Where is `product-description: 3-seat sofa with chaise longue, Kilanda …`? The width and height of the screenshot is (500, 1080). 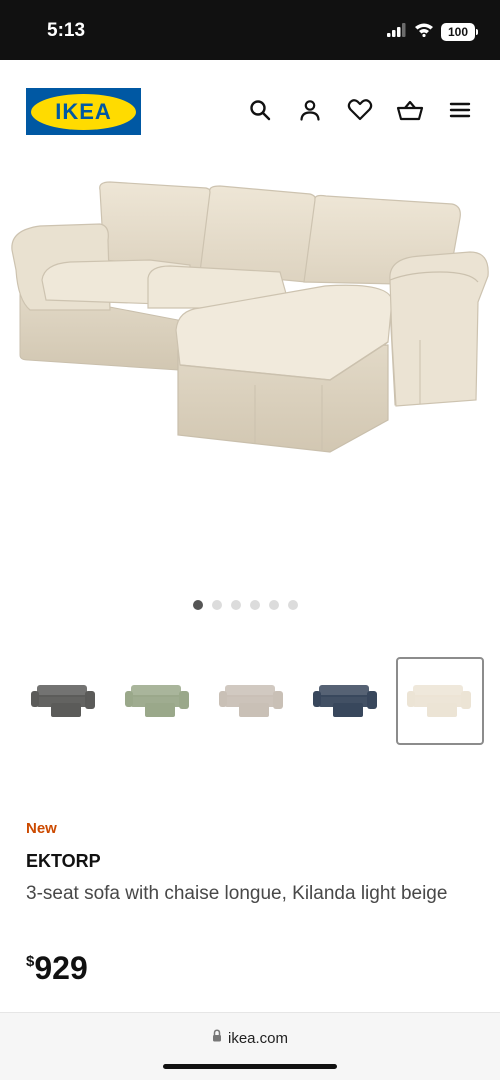 product-description: 3-seat sofa with chaise longue, Kilanda … is located at coordinates (237, 893).